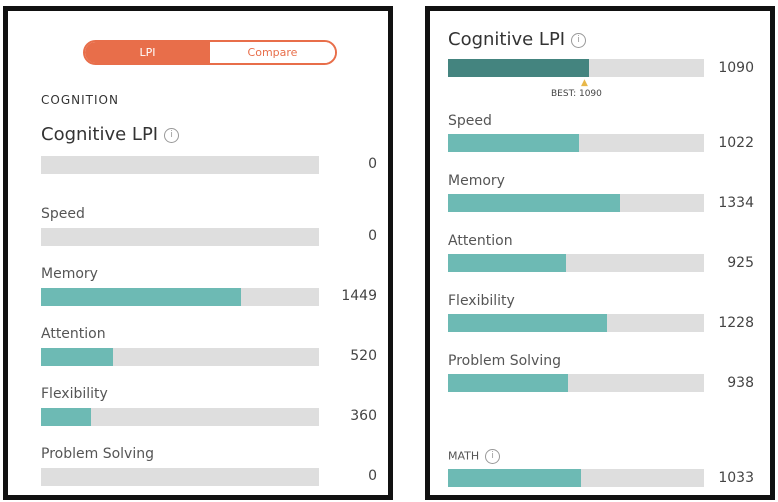  I want to click on metric-label: MATH, so click(464, 456).